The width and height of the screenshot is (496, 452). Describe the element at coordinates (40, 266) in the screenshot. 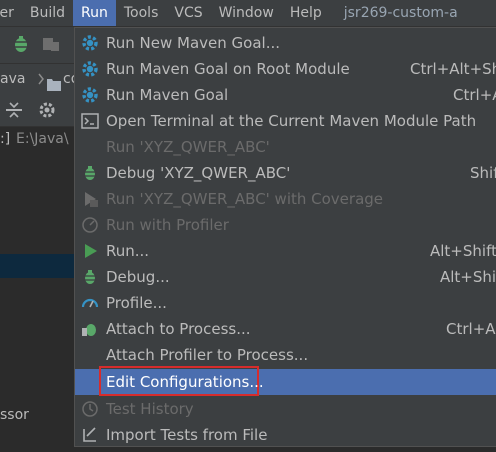

I see `tree-selected-row` at that location.